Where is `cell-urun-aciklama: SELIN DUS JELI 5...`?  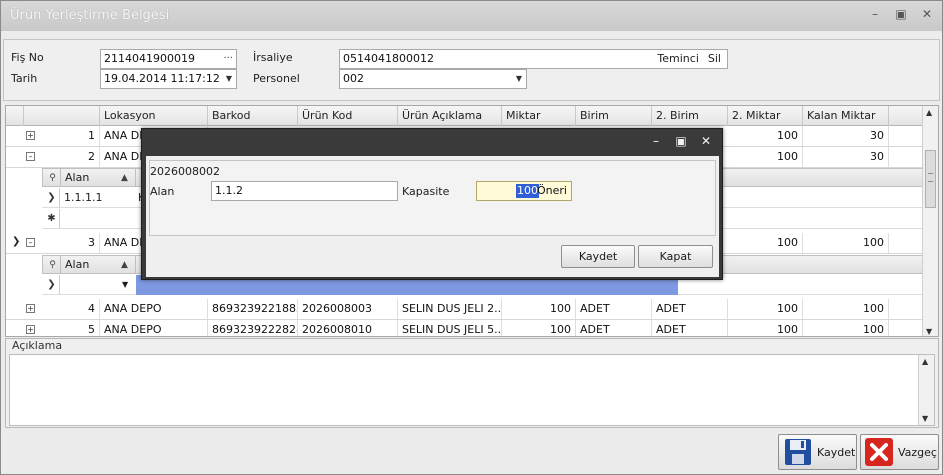 cell-urun-aciklama: SELIN DUS JELI 5... is located at coordinates (450, 328).